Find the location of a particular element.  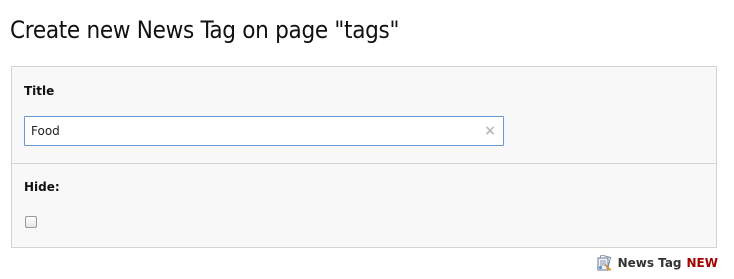

page-title: Create new News Tag on page "tags" is located at coordinates (205, 30).